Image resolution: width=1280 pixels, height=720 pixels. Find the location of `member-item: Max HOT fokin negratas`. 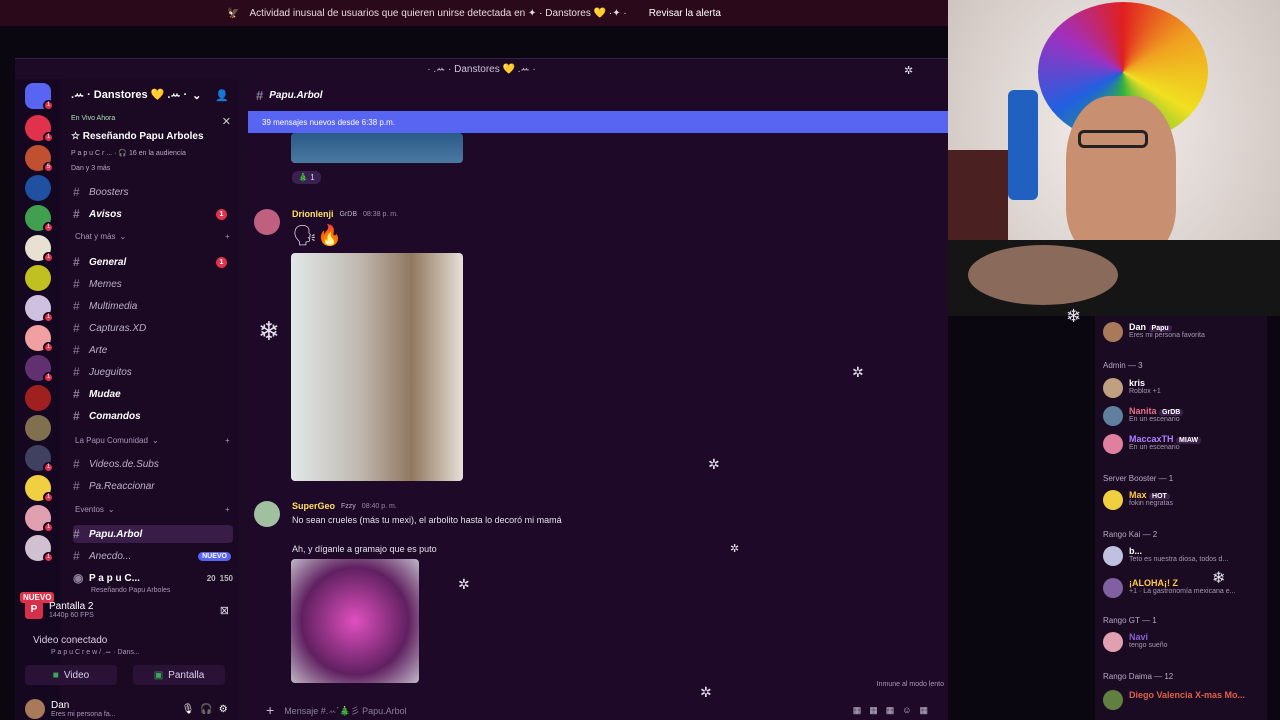

member-item: Max HOT fokin negratas is located at coordinates (1138, 500).